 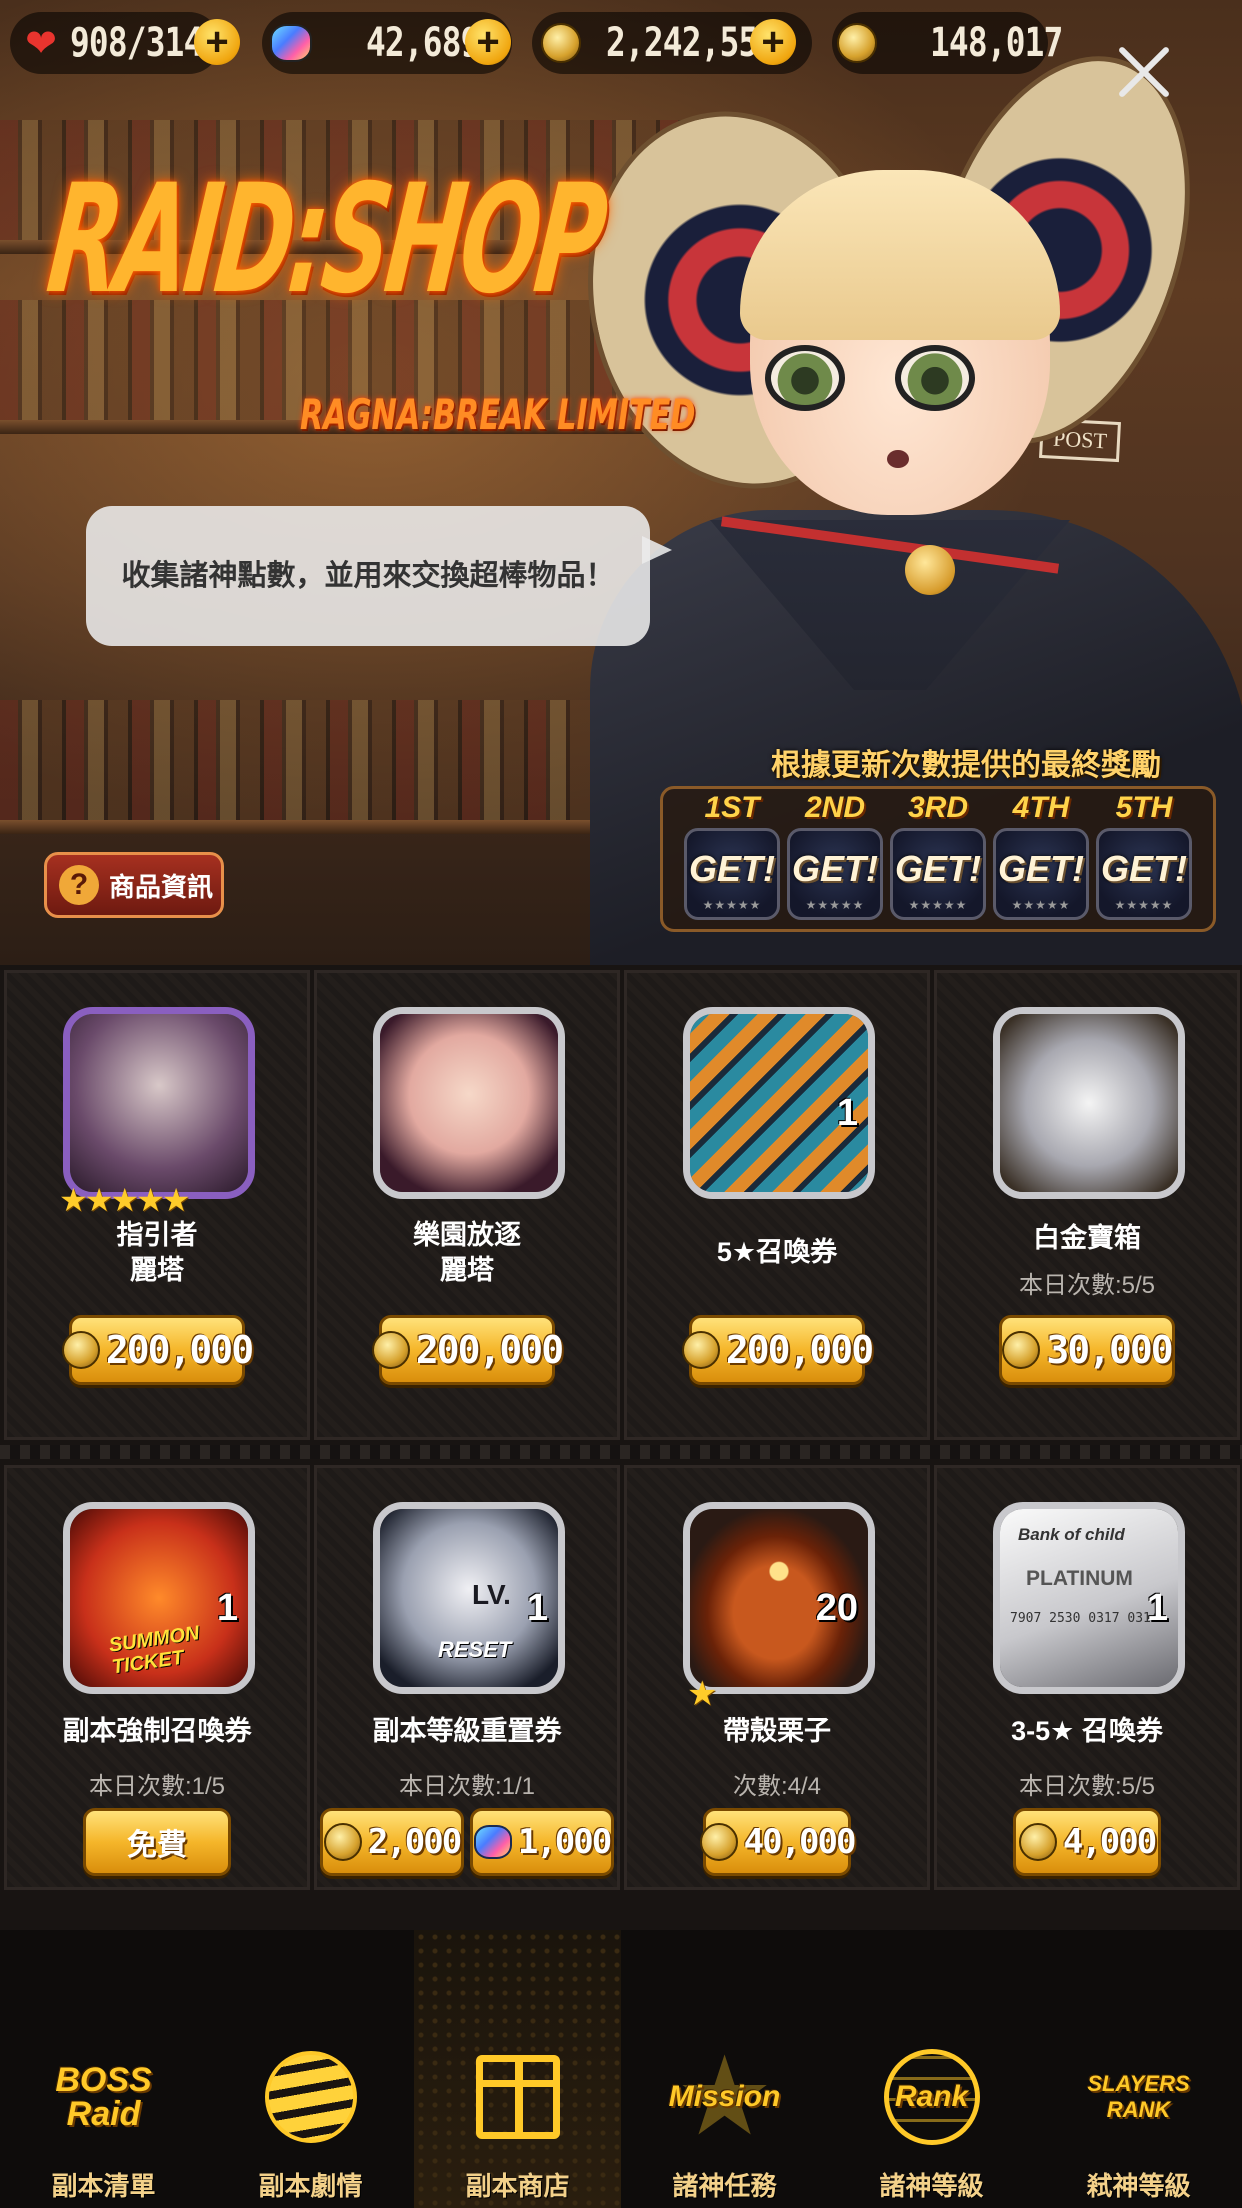 I want to click on gift-box-icon, so click(x=518, y=2097).